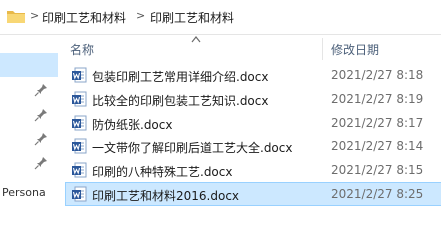 The width and height of the screenshot is (441, 240). Describe the element at coordinates (377, 194) in the screenshot. I see `file-date-modified: 2021/2/27 8:25` at that location.